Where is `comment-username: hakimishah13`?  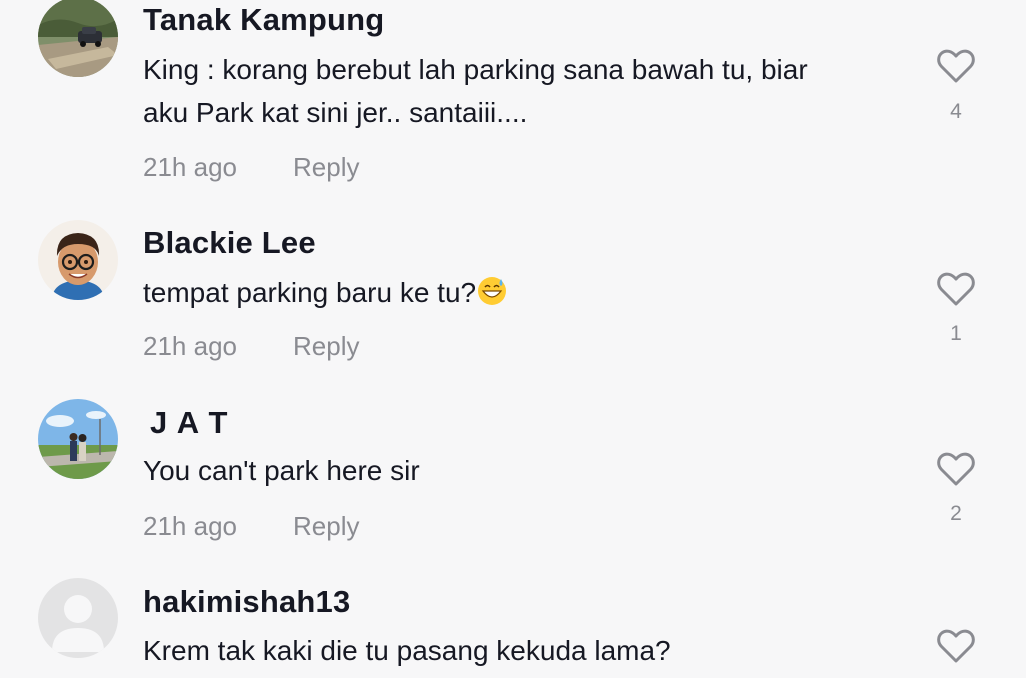 comment-username: hakimishah13 is located at coordinates (246, 602).